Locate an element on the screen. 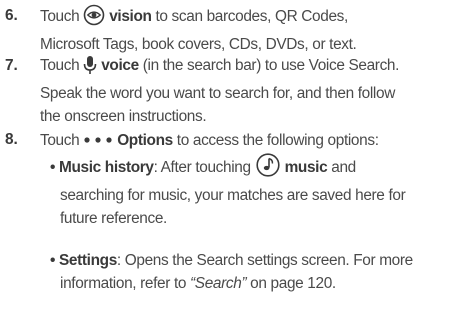  step-number: 6. is located at coordinates (11, 15).